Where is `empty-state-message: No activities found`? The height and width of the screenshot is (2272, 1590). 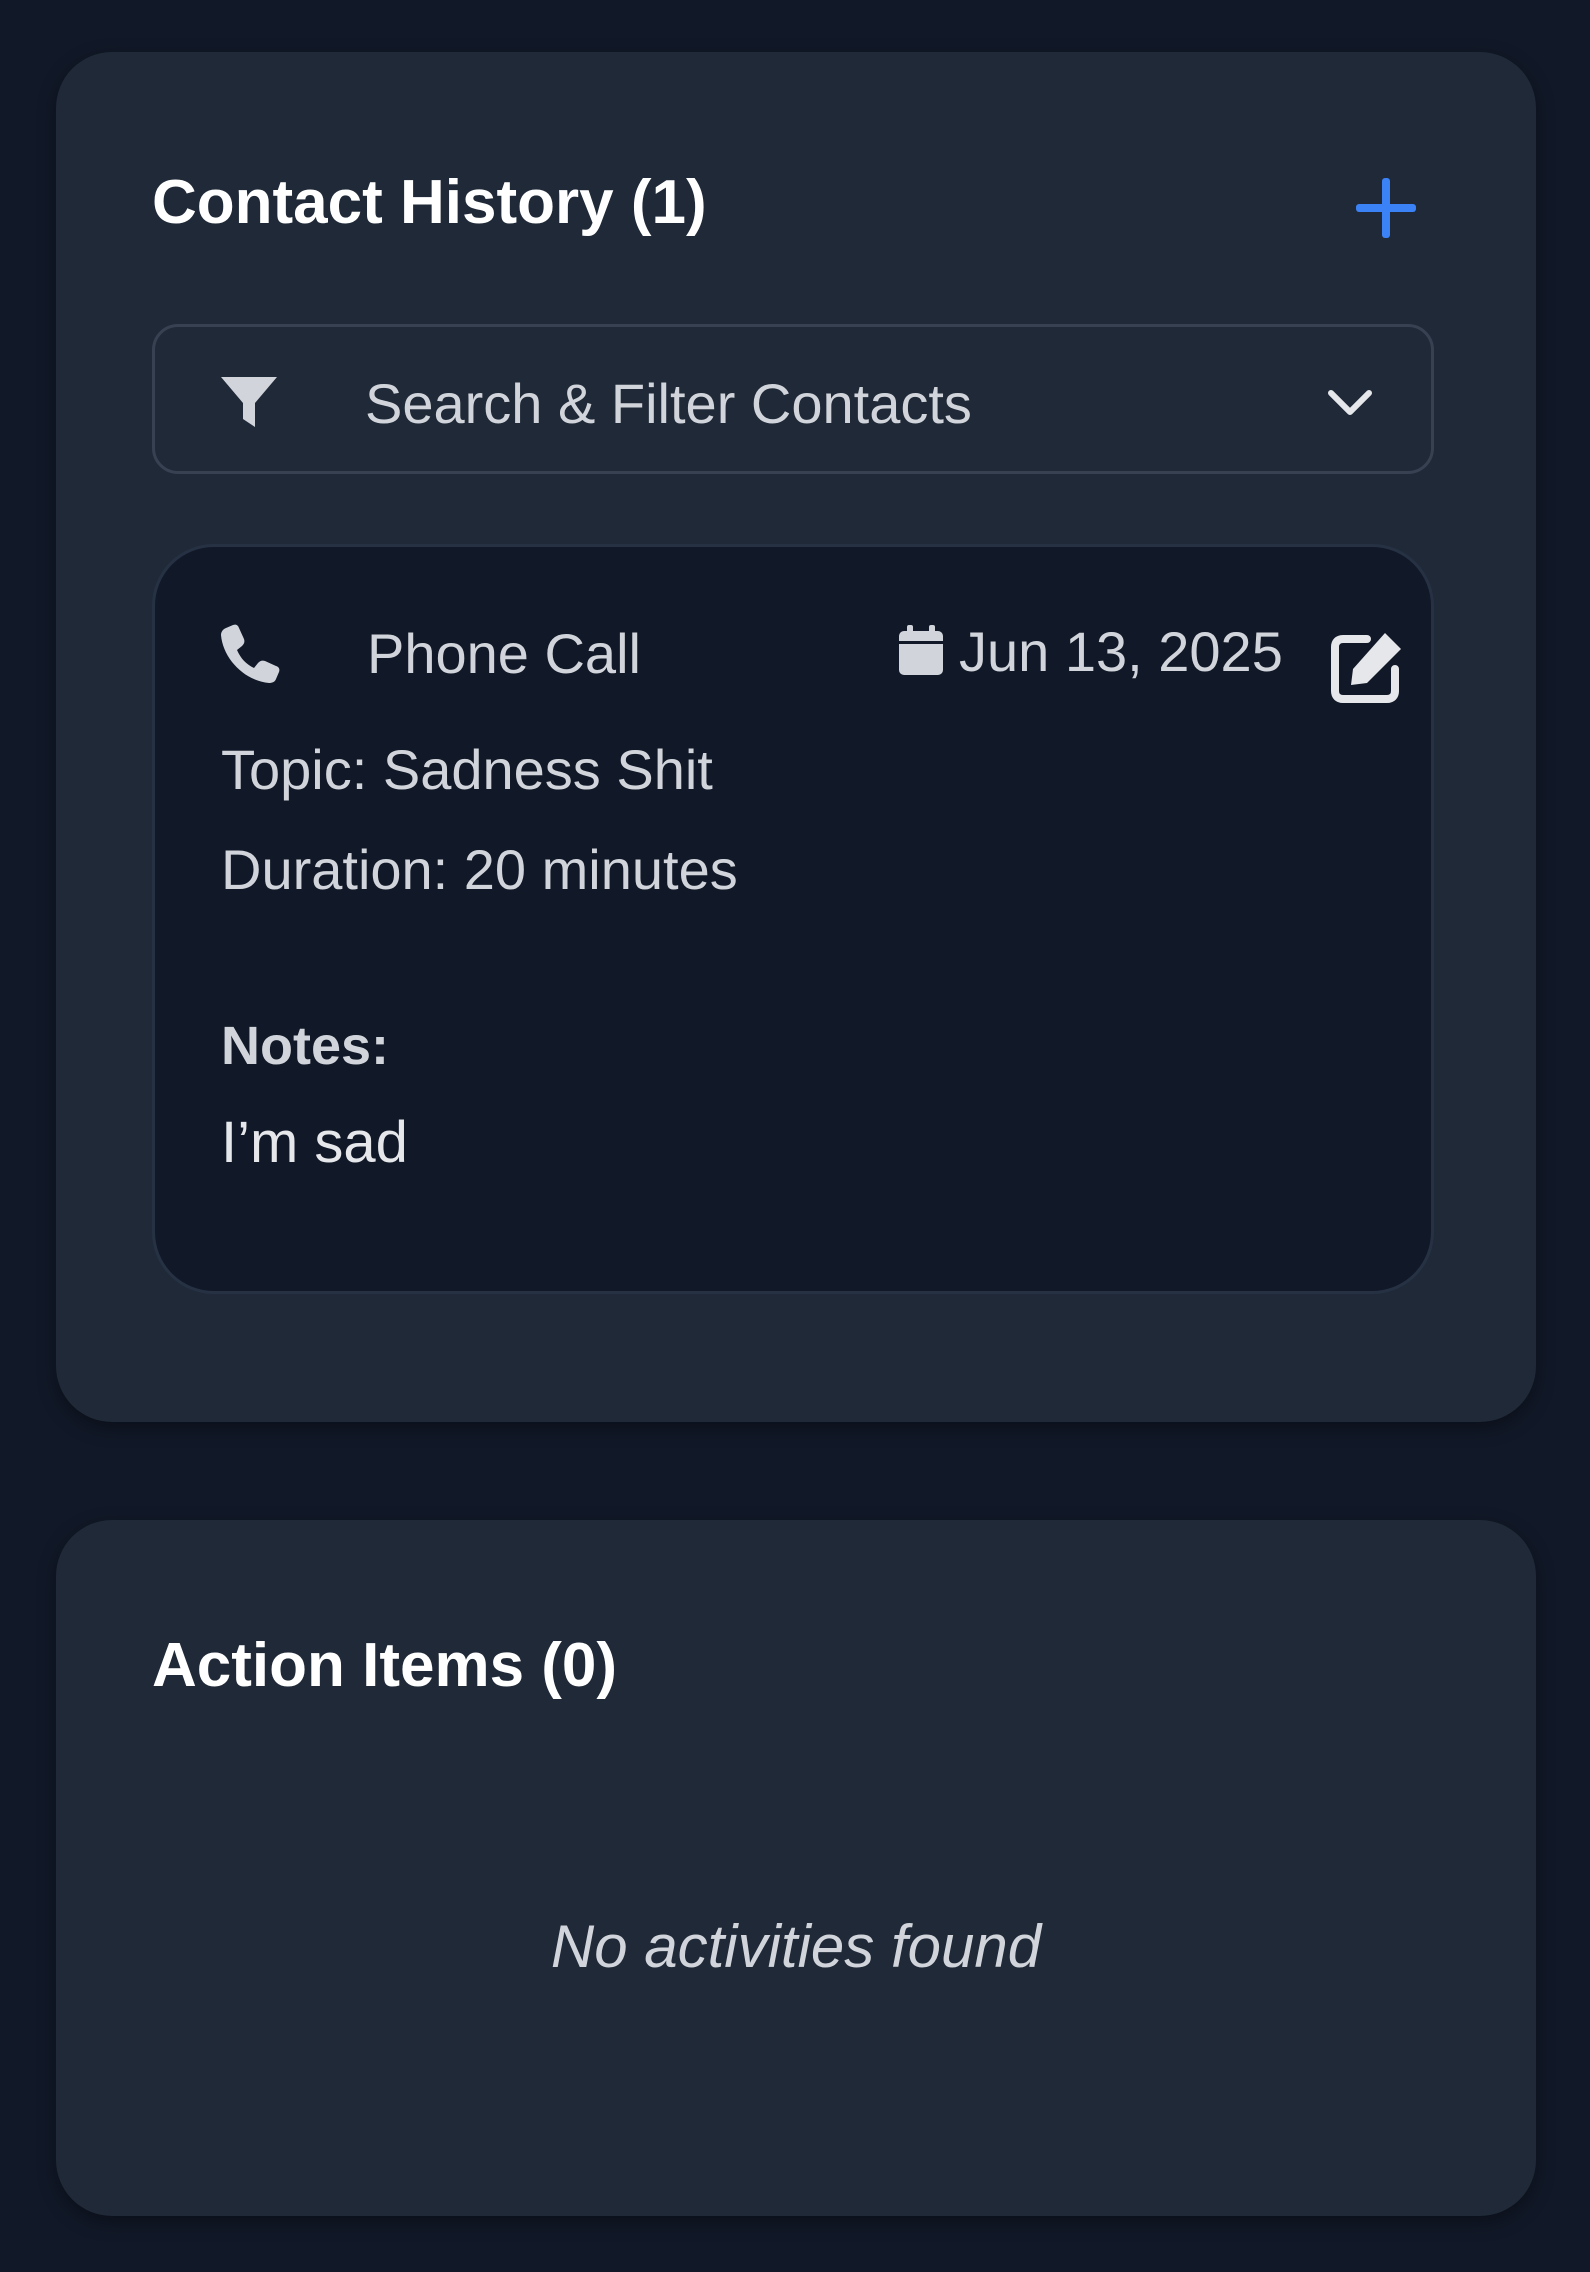
empty-state-message: No activities found is located at coordinates (796, 1946).